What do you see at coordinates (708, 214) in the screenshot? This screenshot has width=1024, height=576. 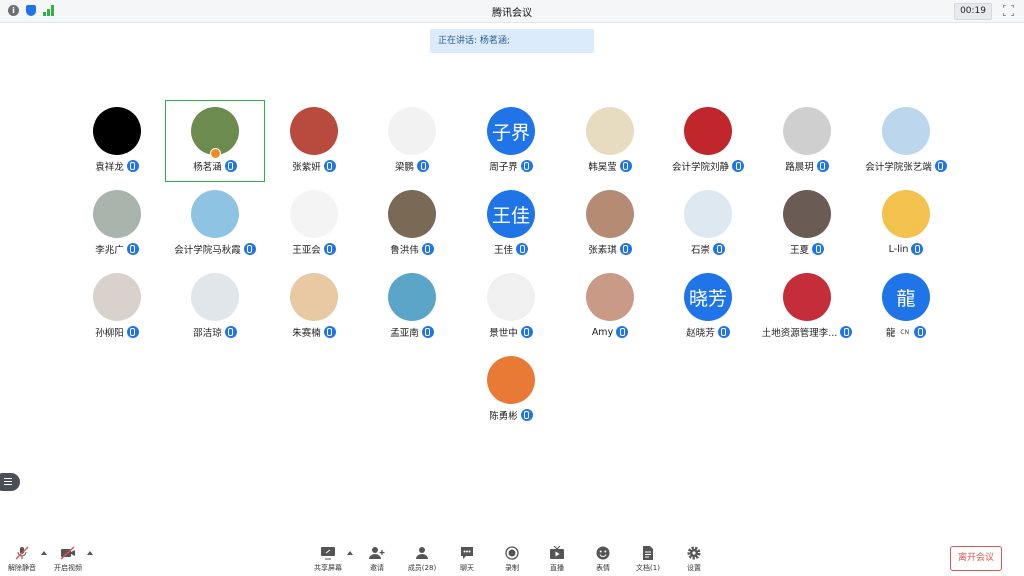 I see `cartoon-boy-avatar` at bounding box center [708, 214].